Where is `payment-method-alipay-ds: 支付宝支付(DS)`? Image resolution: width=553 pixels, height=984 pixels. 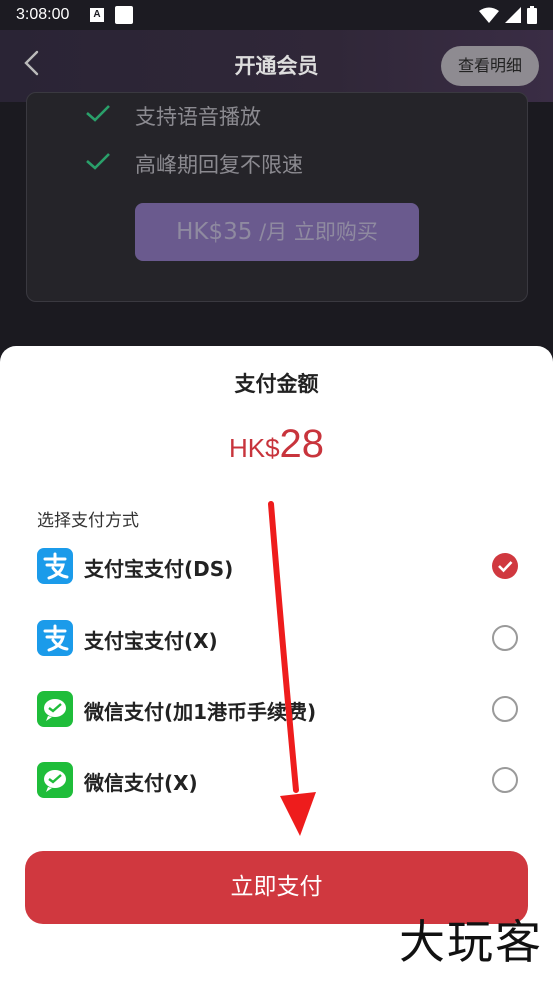 payment-method-alipay-ds: 支付宝支付(DS) is located at coordinates (282, 566).